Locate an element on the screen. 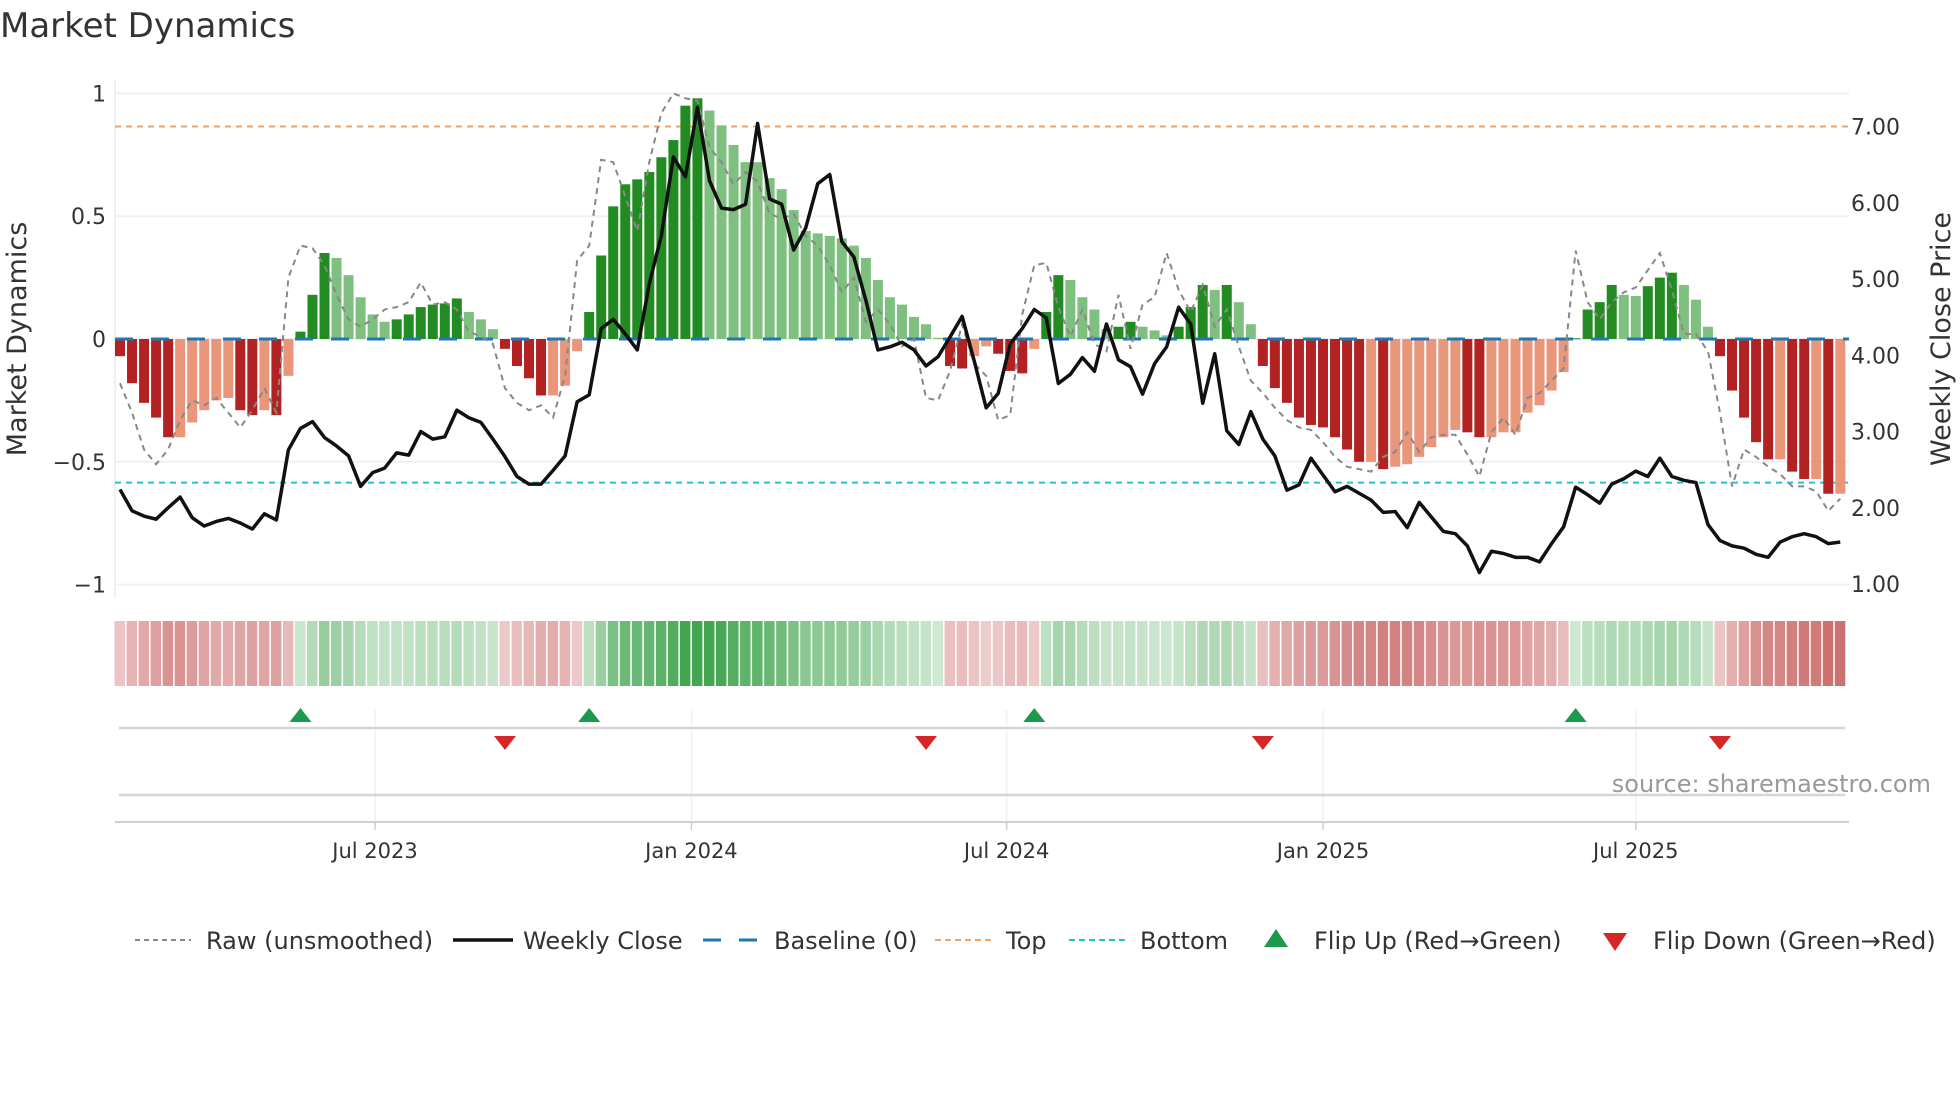 The image size is (1960, 1102). x-tick-label: Jan 2024 is located at coordinates (690, 851).